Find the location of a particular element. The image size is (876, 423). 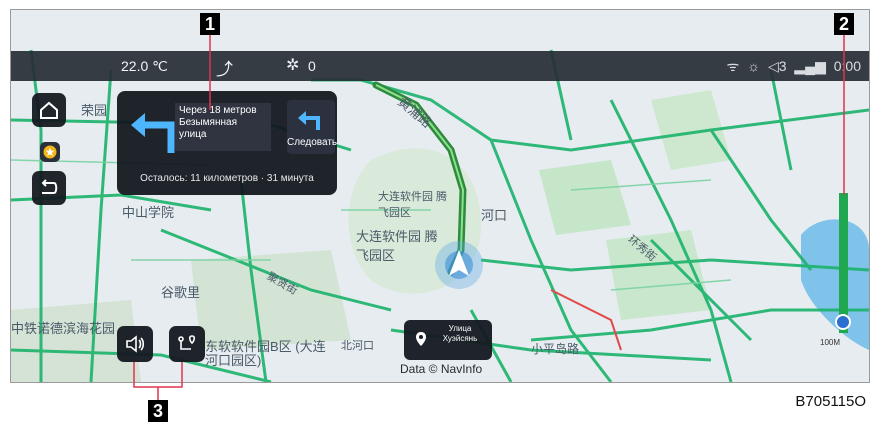

back-button is located at coordinates (49, 188).